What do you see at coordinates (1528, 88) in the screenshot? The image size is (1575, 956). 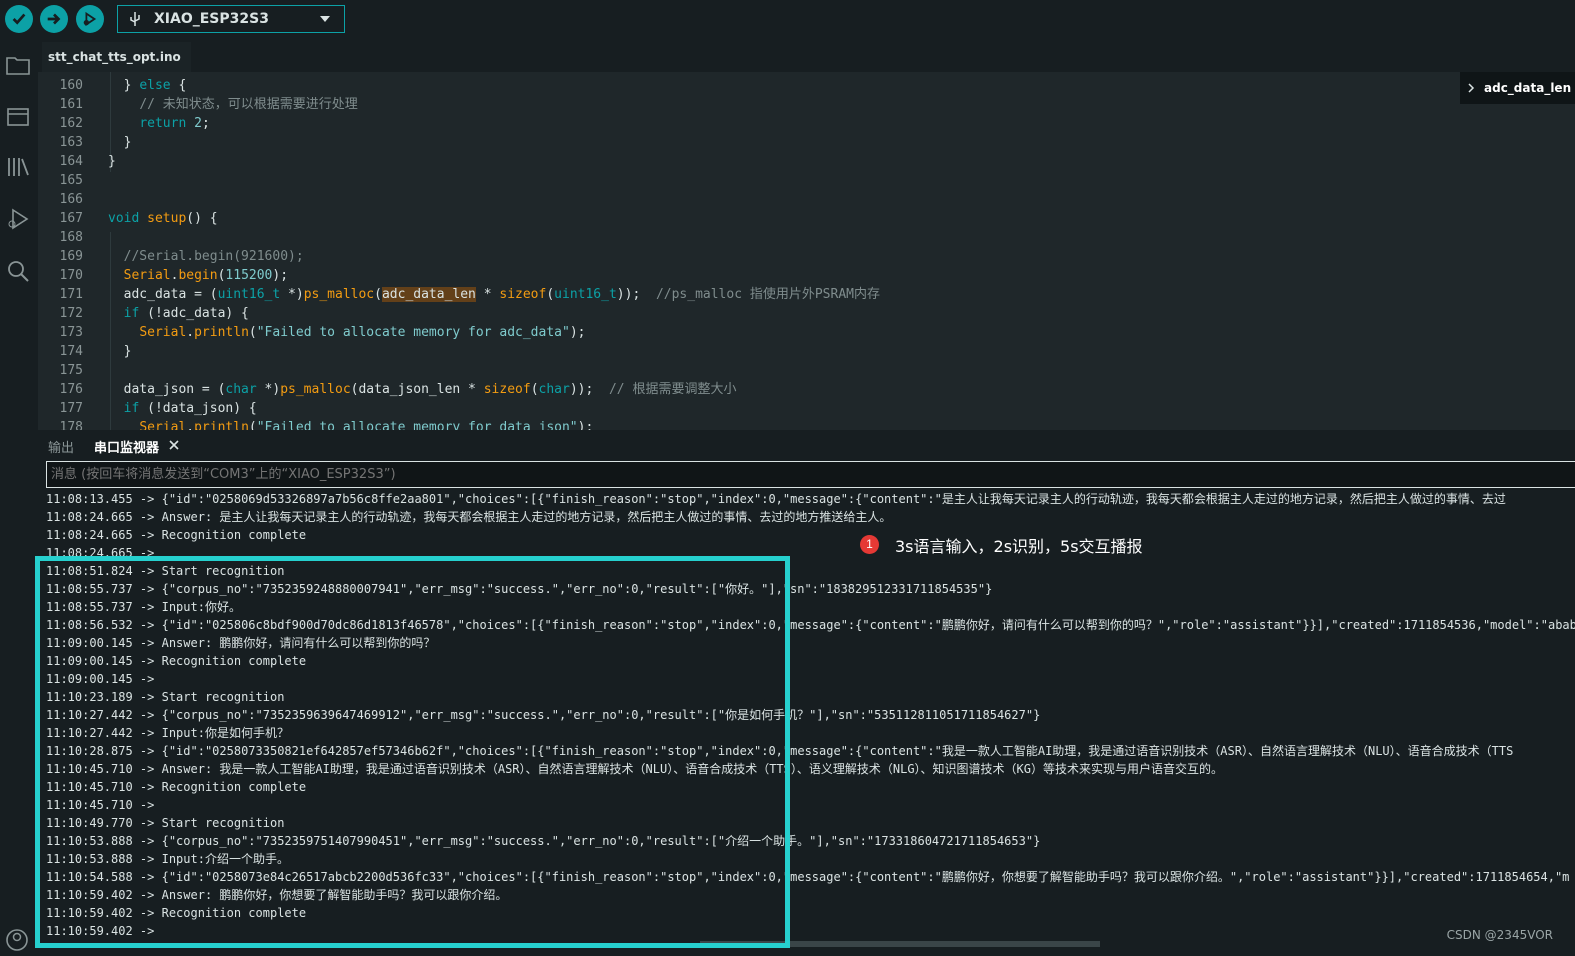 I see `outline-label: adc_data_len` at bounding box center [1528, 88].